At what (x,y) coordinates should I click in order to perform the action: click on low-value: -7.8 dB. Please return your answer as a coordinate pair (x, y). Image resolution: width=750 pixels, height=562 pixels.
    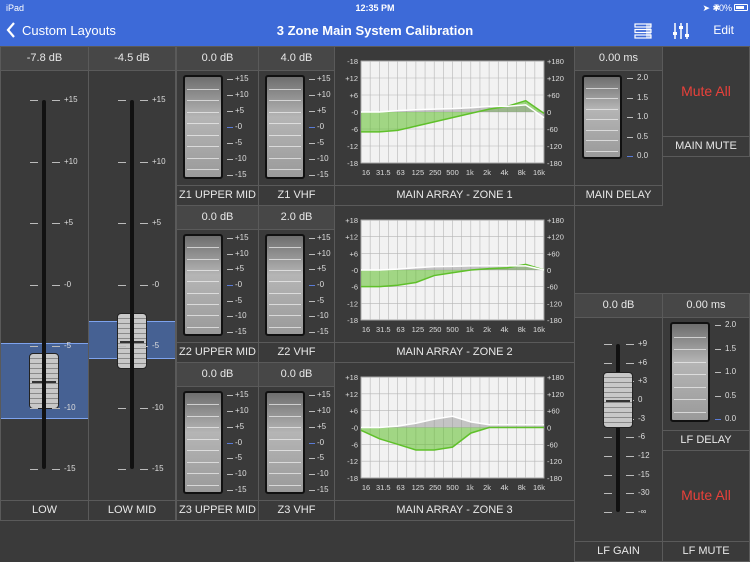
    Looking at the image, I should click on (44, 59).